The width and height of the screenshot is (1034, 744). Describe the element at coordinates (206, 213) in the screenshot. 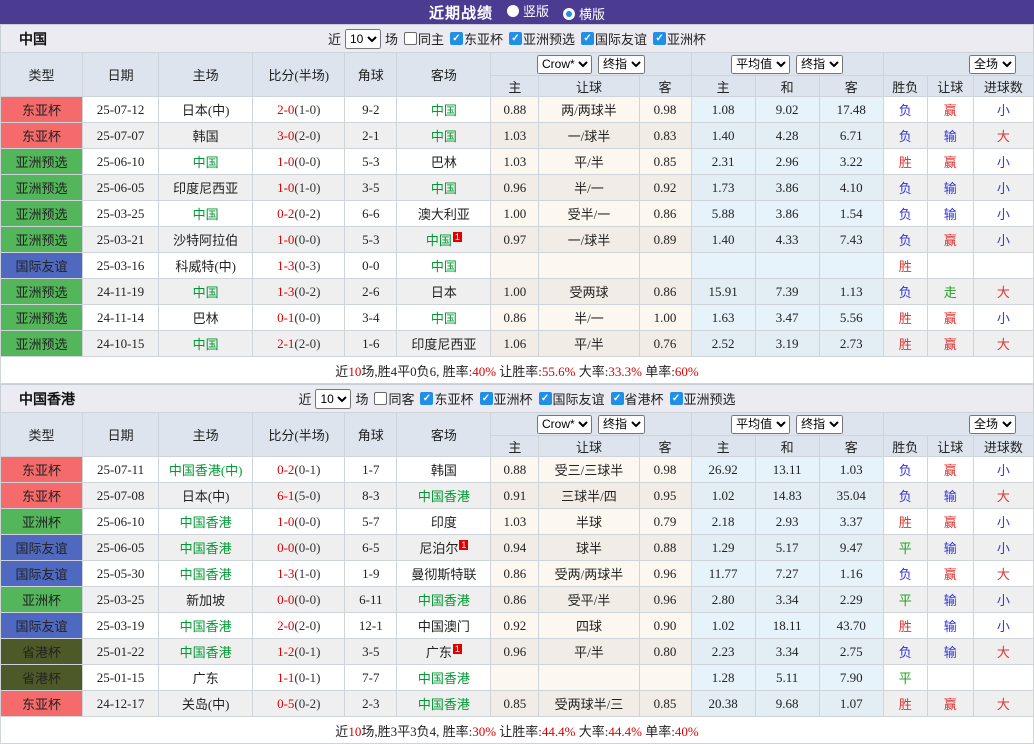

I see `cell-home-team: 中国` at that location.